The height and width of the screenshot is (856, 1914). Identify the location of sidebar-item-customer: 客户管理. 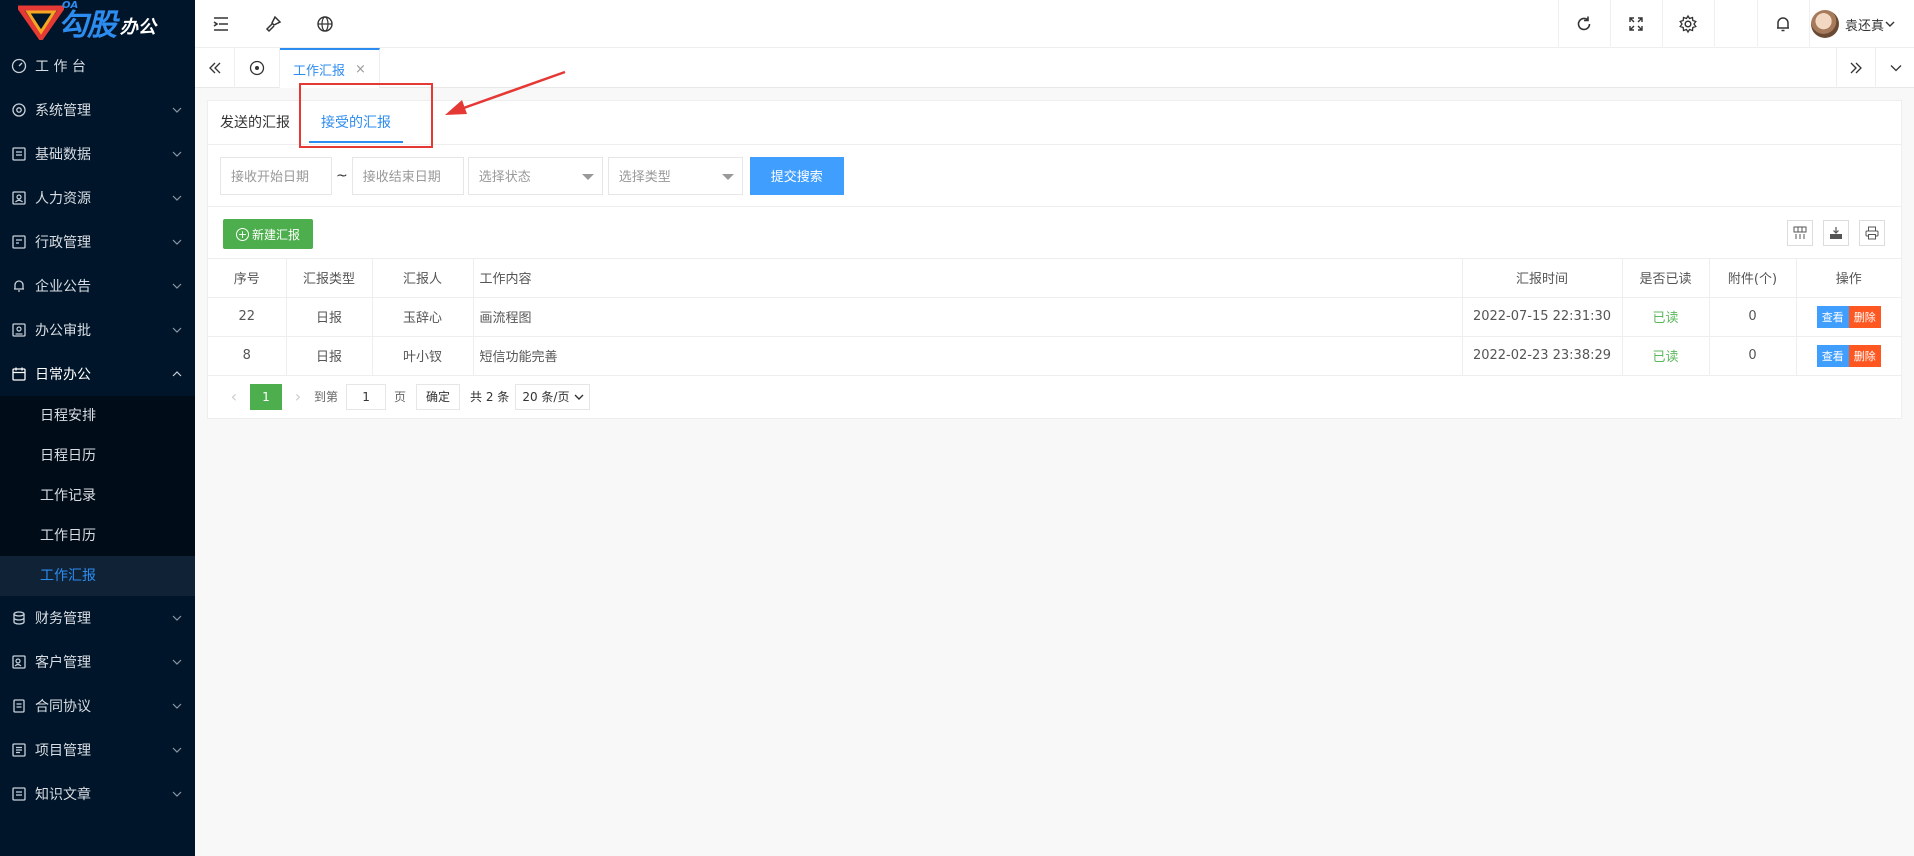
(97, 662).